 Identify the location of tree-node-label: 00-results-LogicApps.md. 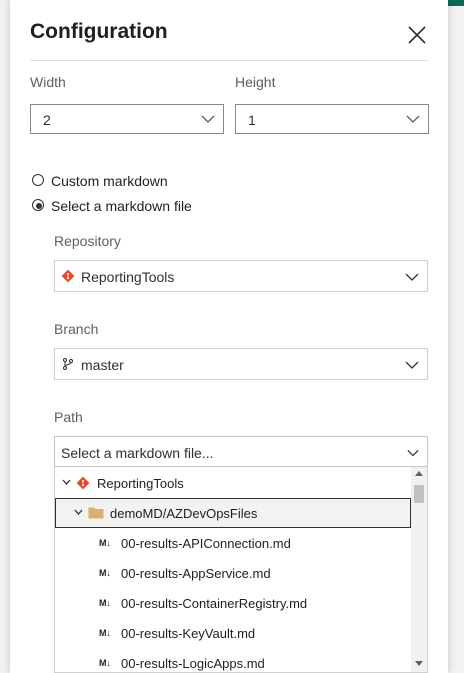
(193, 663).